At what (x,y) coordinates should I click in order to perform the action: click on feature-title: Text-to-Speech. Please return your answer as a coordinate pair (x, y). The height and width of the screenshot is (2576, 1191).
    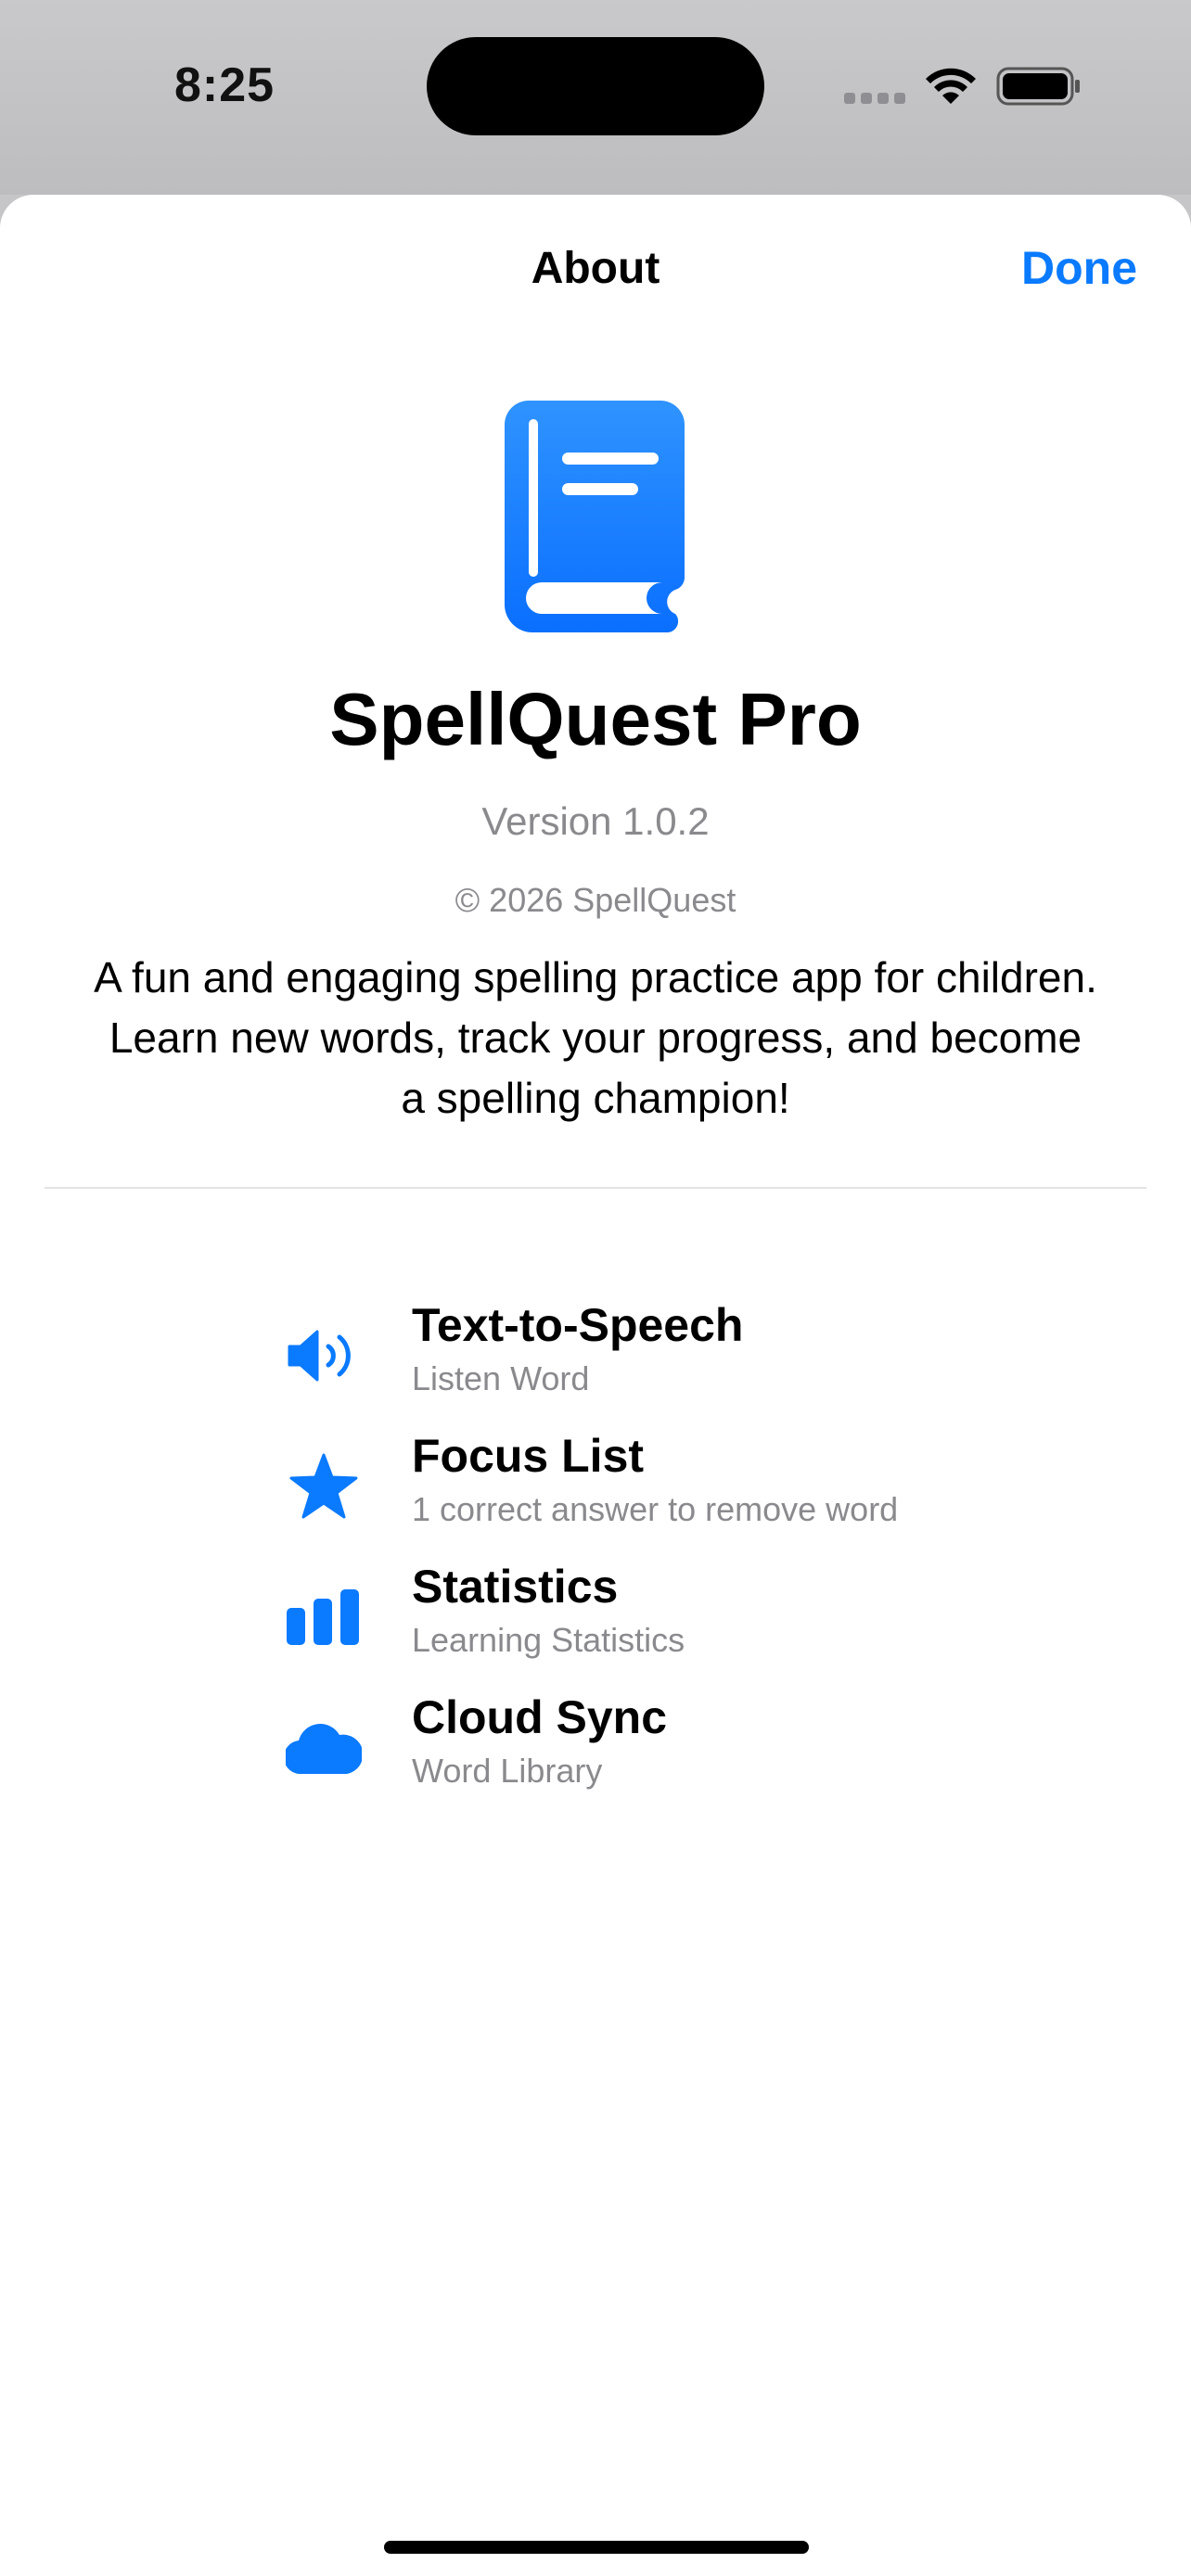
    Looking at the image, I should click on (578, 1325).